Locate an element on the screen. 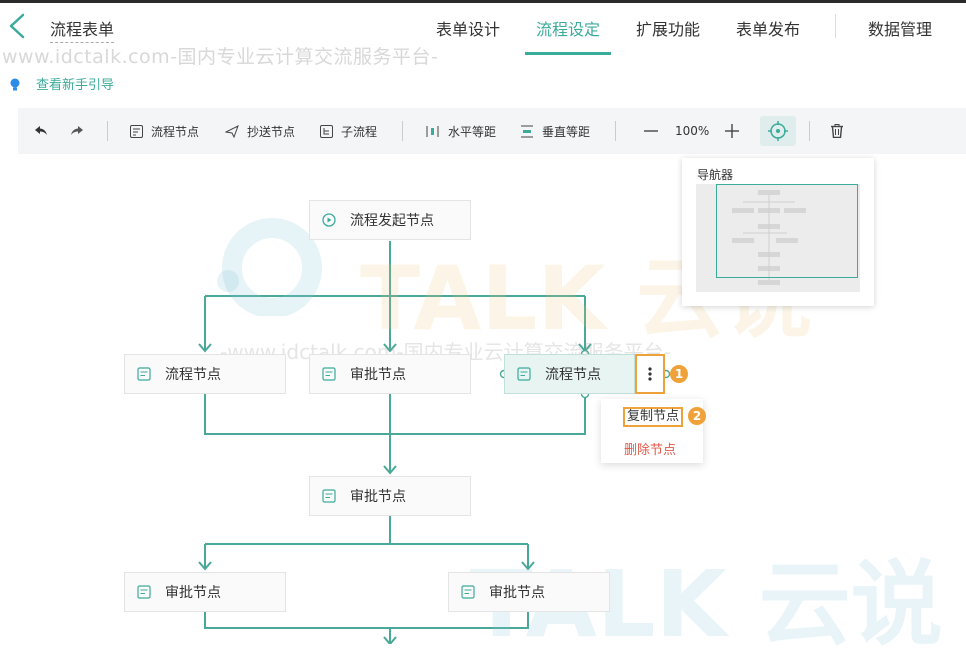 This screenshot has height=663, width=966. step-badge-1: 1 is located at coordinates (679, 374).